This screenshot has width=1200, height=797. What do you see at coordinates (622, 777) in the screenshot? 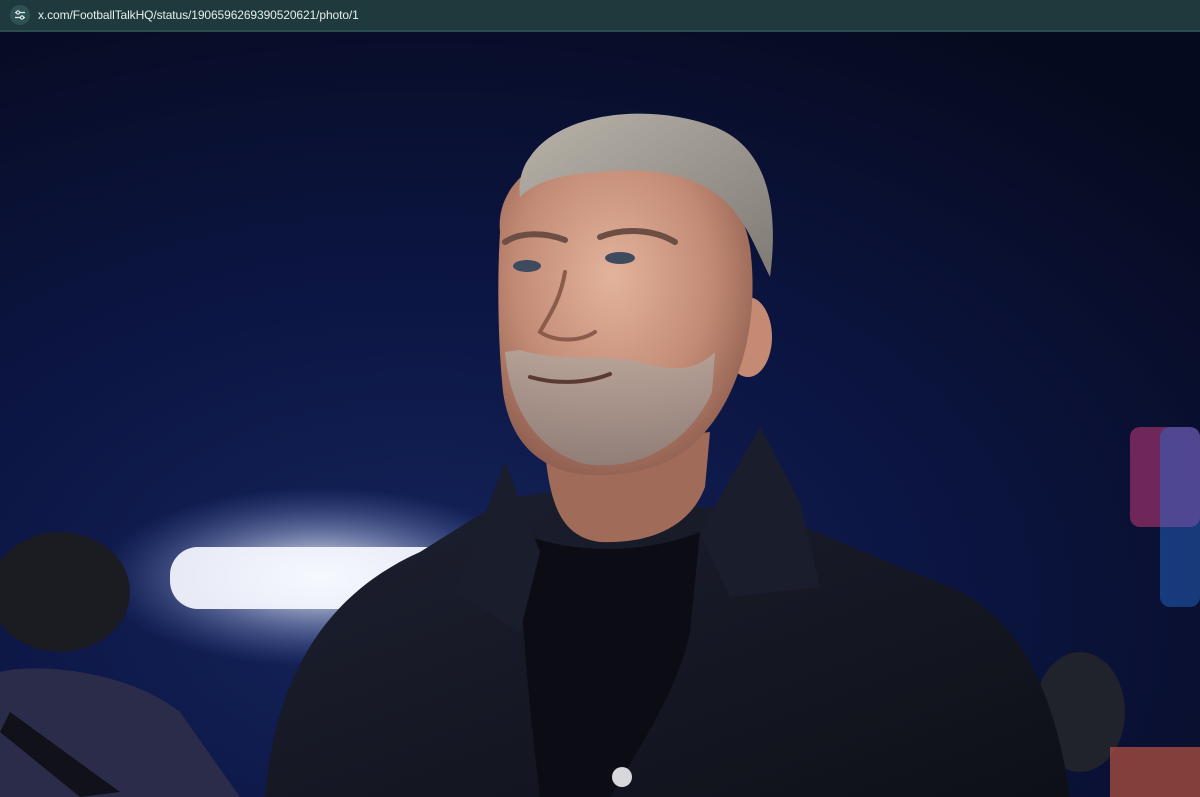
I see `jacket-button` at bounding box center [622, 777].